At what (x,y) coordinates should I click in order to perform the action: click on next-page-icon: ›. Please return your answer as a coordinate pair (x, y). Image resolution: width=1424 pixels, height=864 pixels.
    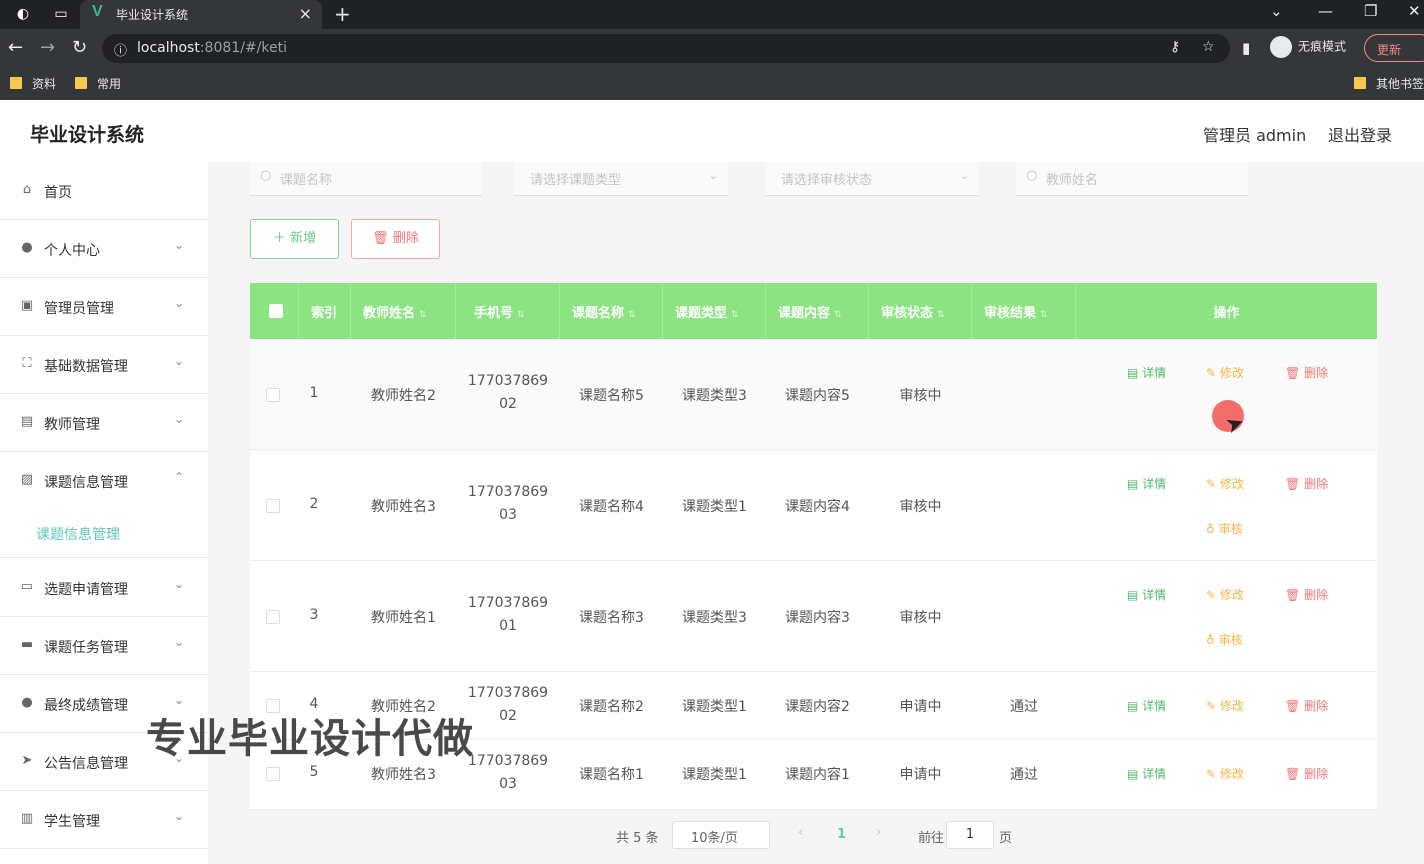
    Looking at the image, I should click on (878, 832).